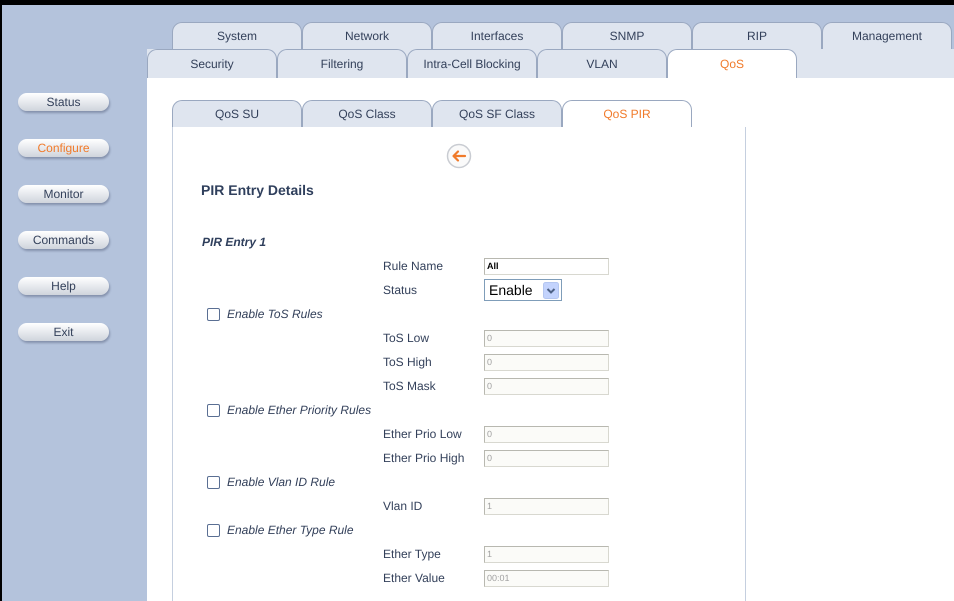 The width and height of the screenshot is (954, 601). Describe the element at coordinates (281, 482) in the screenshot. I see `checkbox-label: Enable Vlan ID Rule` at that location.